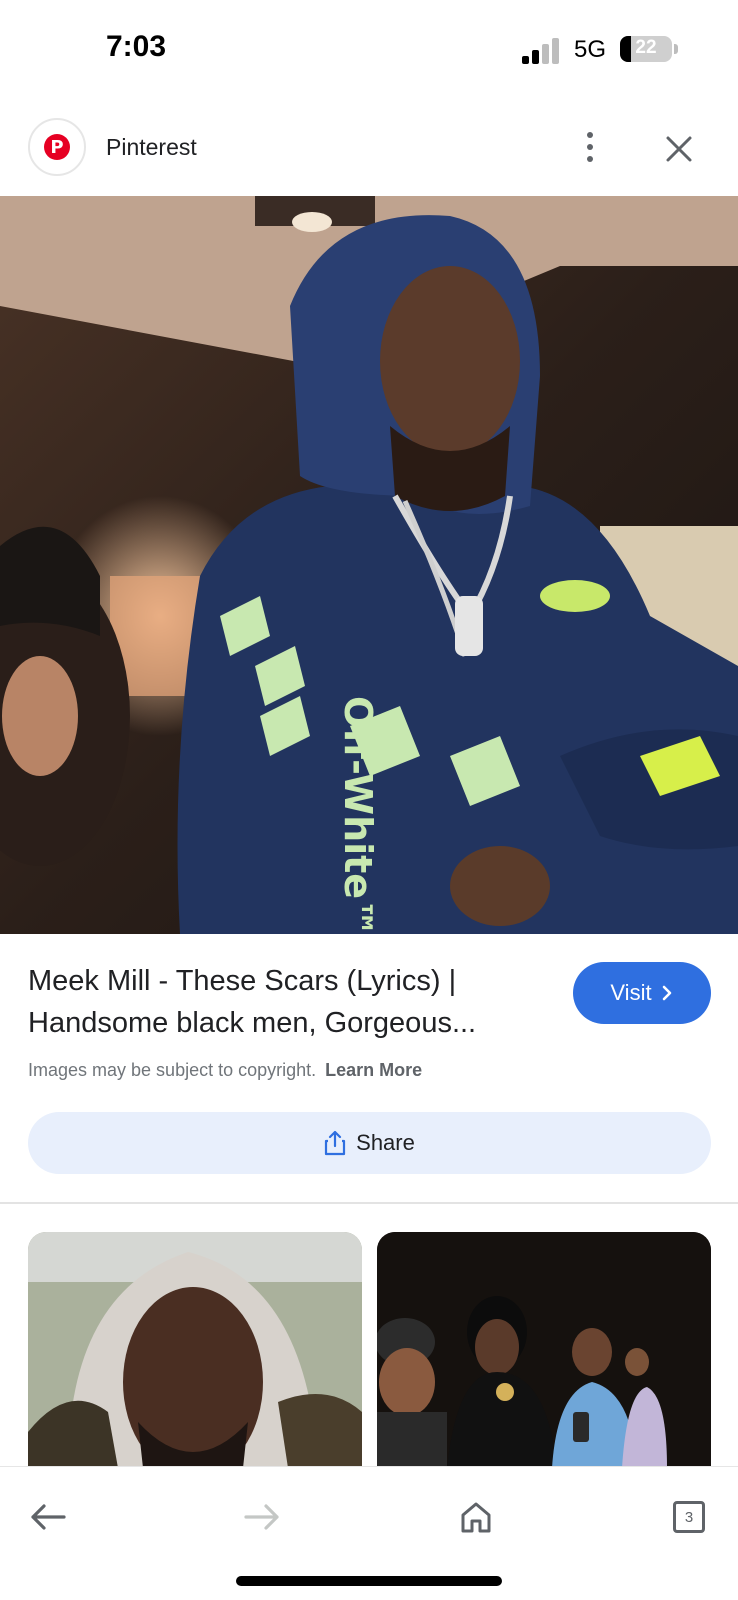 The width and height of the screenshot is (738, 1600). I want to click on hoodie-print-text: Off-White™, so click(358, 815).